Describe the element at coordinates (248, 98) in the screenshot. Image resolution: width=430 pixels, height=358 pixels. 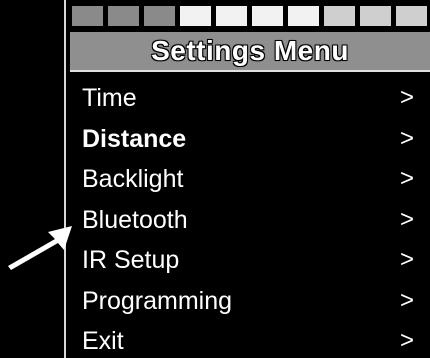
I see `menu-item-time: Time >` at that location.